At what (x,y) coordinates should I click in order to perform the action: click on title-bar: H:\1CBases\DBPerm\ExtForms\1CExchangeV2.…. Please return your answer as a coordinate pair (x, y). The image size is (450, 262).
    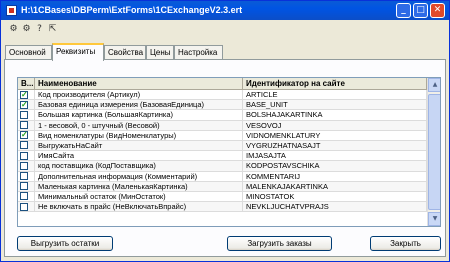
    Looking at the image, I should click on (225, 10).